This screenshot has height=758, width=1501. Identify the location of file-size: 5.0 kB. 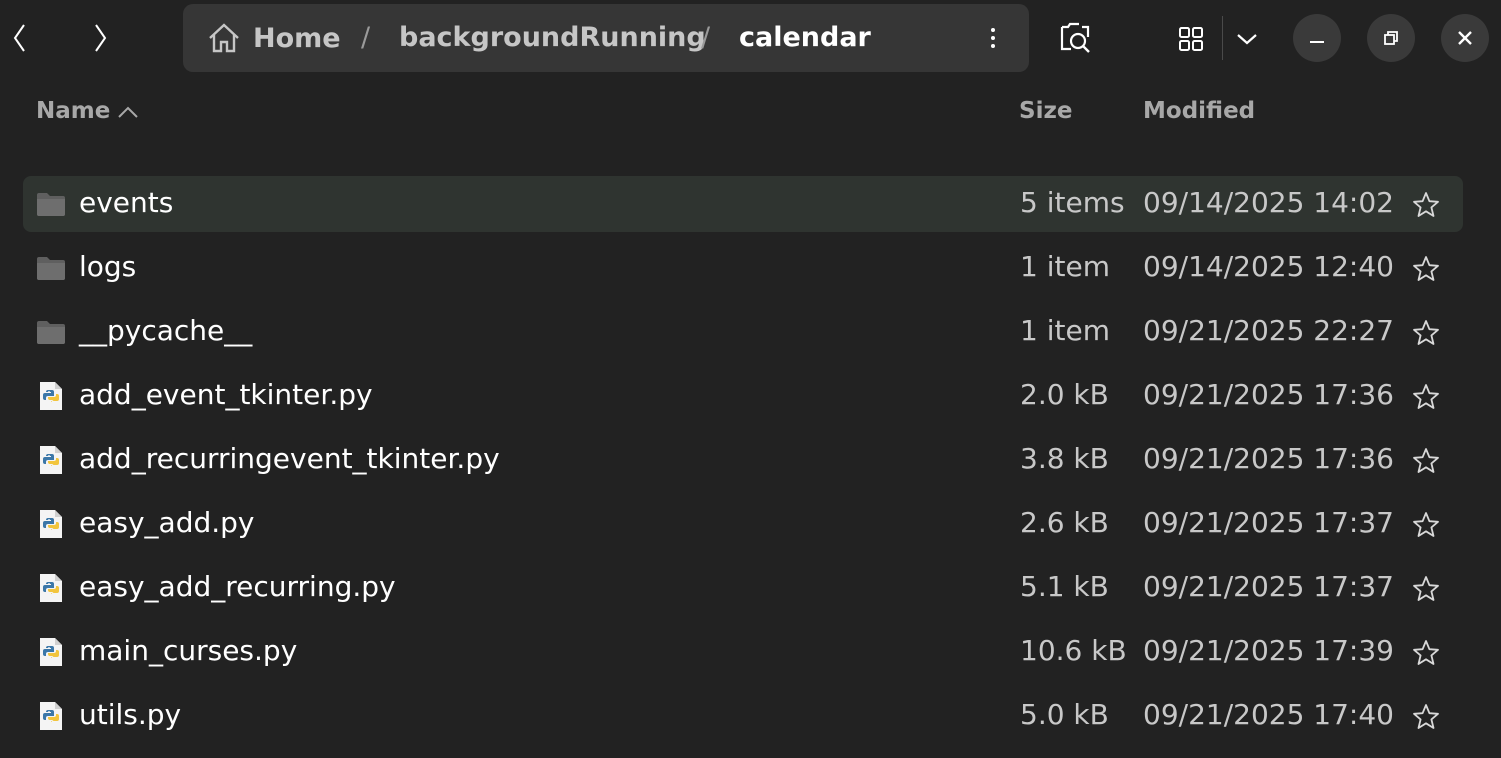
(1064, 714).